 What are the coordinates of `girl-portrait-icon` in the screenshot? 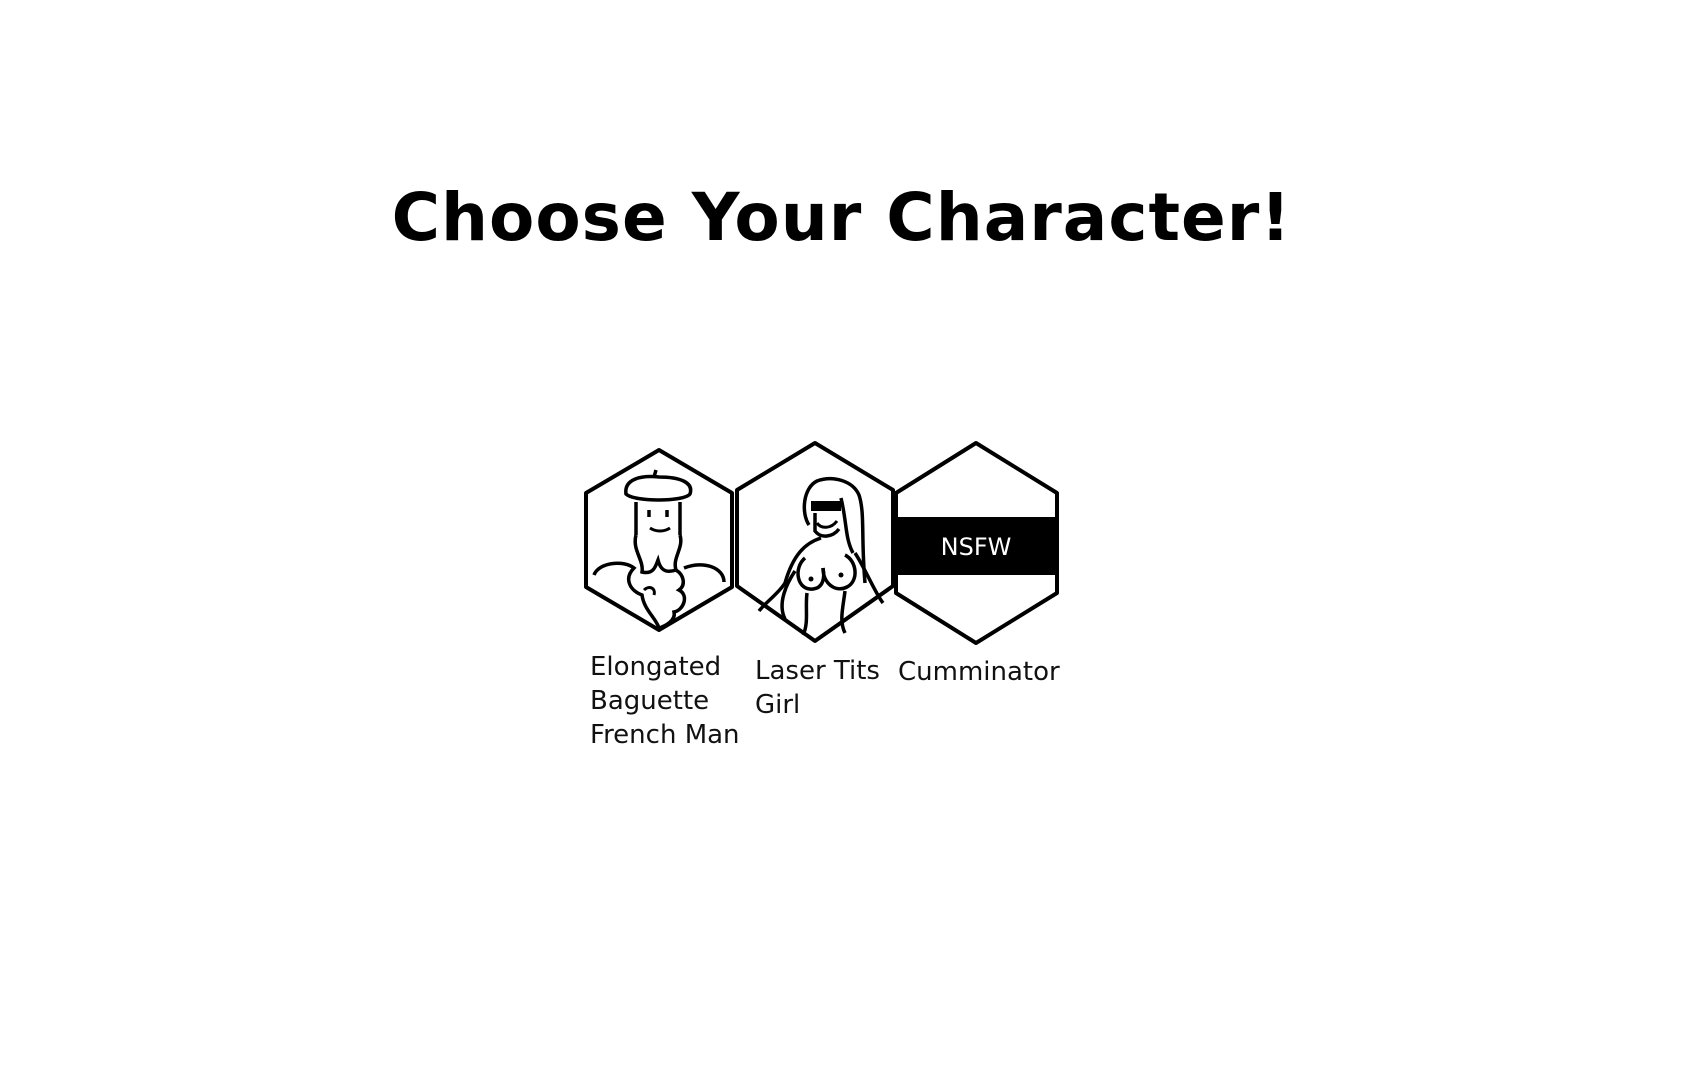 It's located at (815, 542).